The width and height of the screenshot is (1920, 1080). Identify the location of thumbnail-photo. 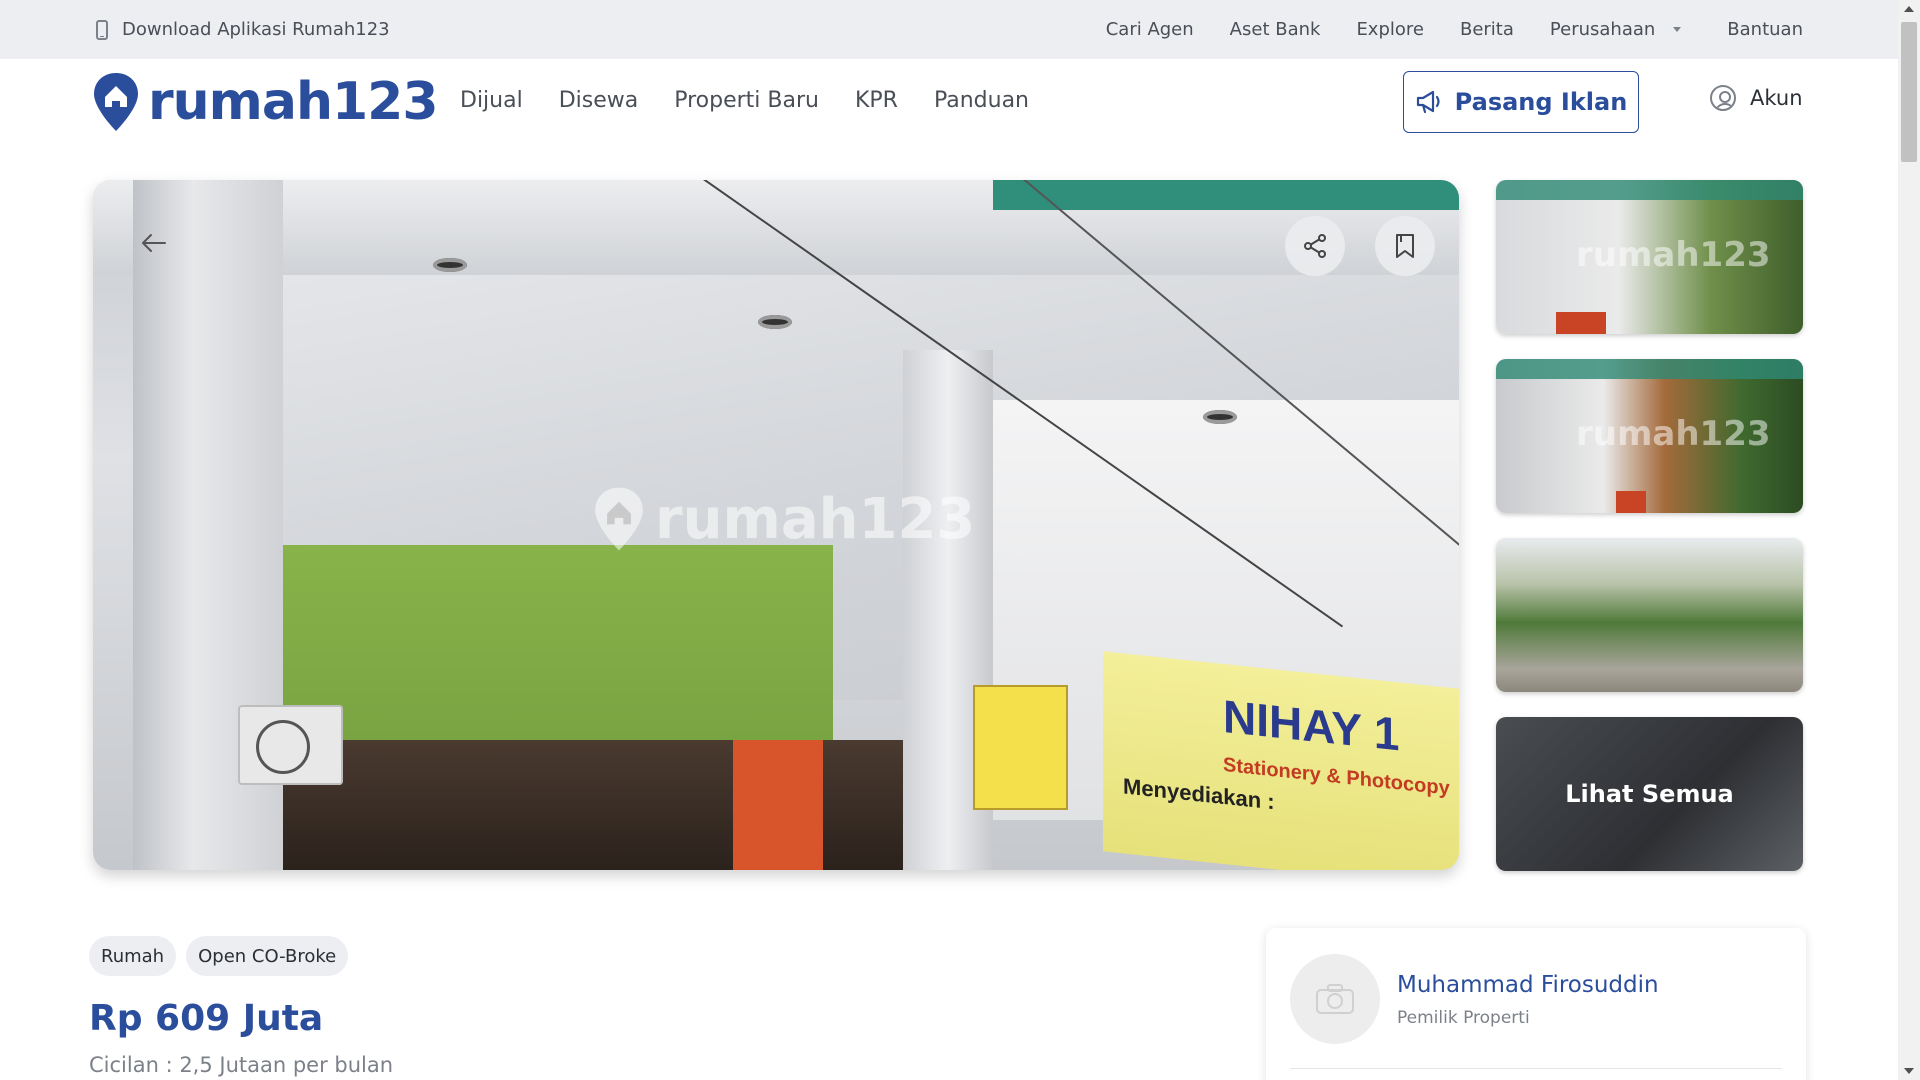
(1649, 615).